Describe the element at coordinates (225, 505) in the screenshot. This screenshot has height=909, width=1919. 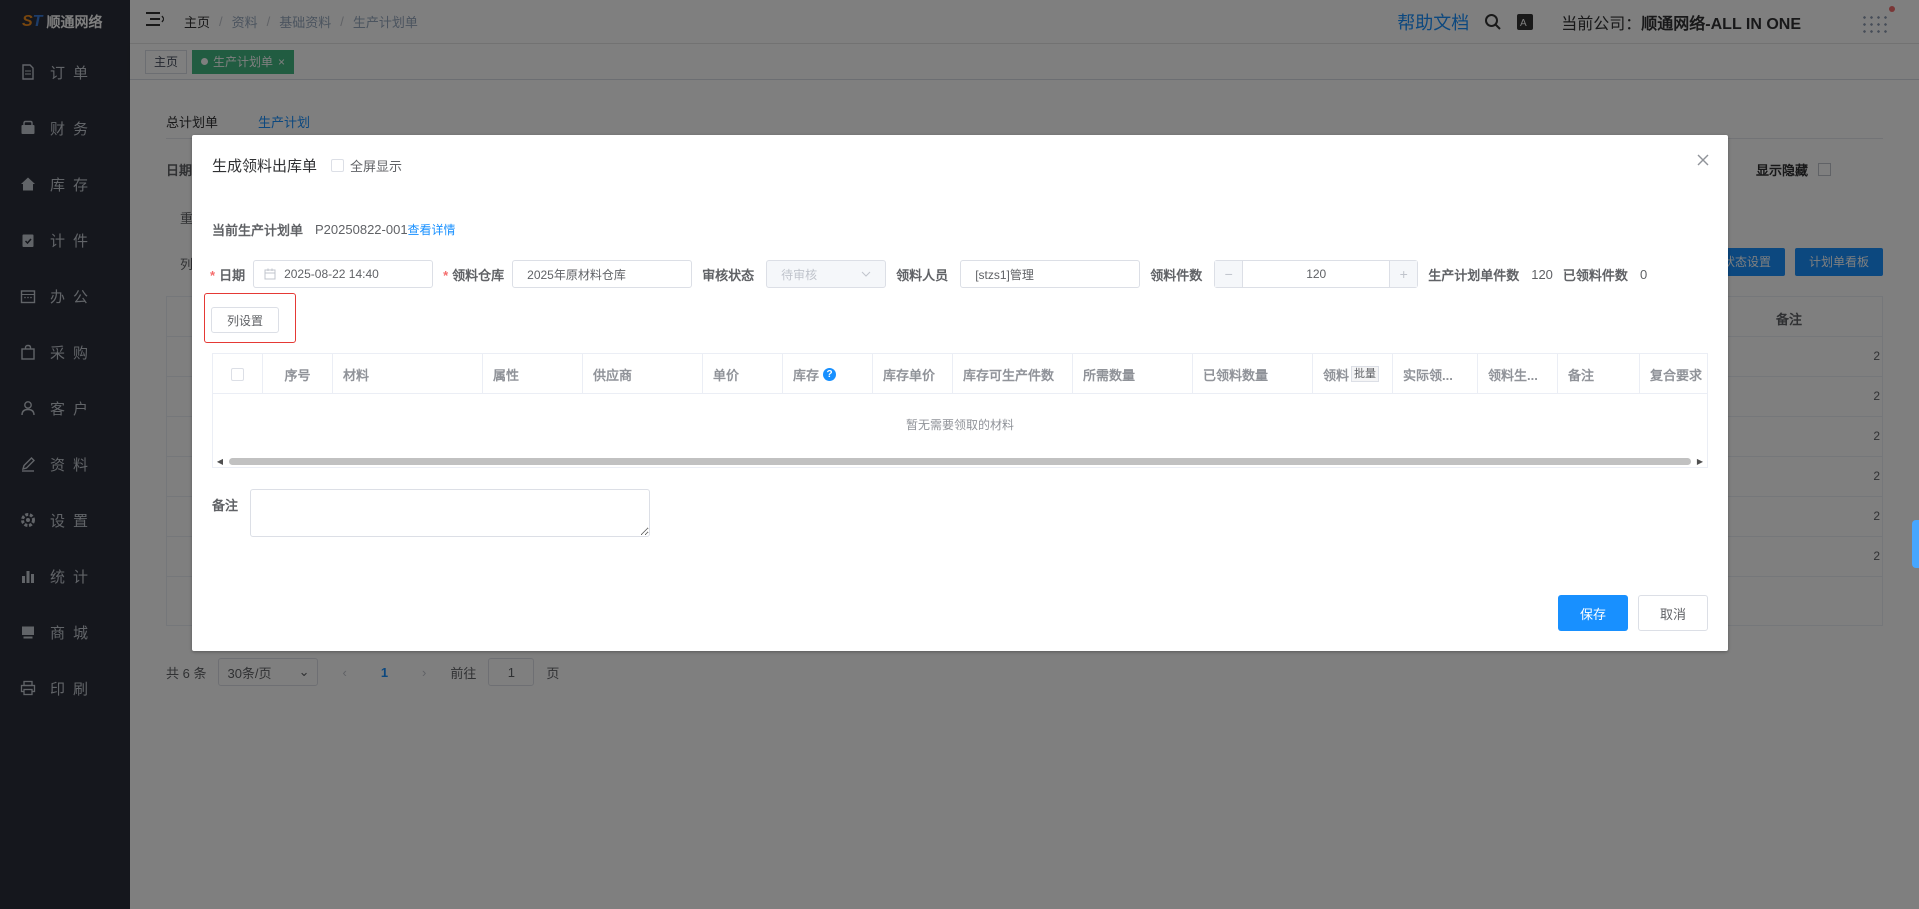
I see `remark-label: 备注` at that location.